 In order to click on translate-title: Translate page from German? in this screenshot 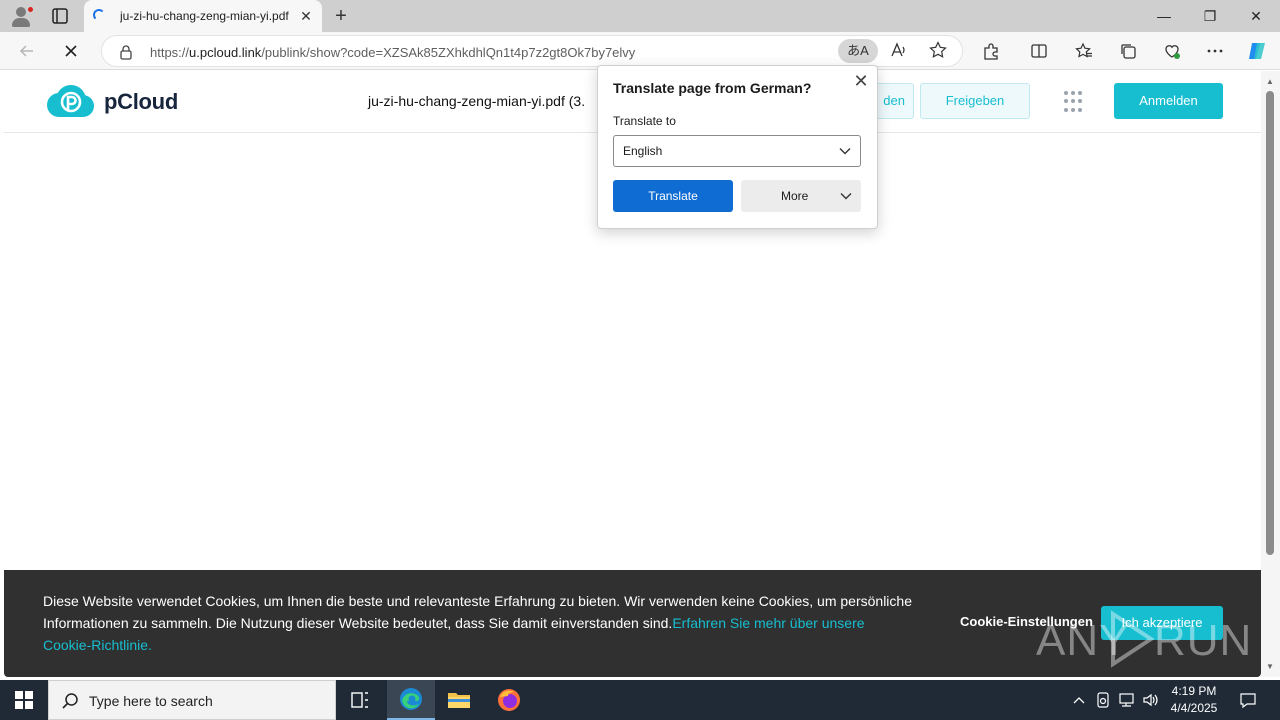, I will do `click(712, 88)`.